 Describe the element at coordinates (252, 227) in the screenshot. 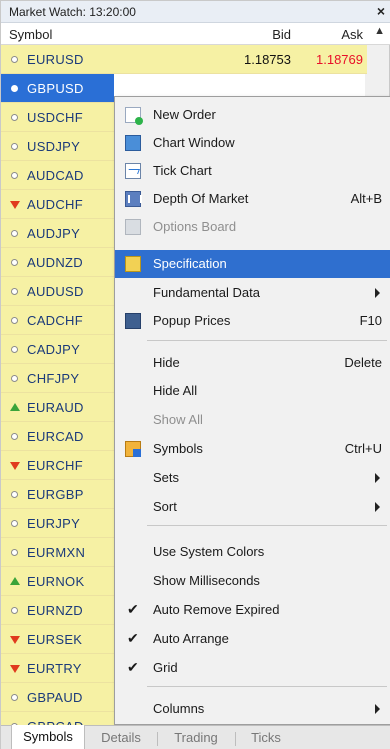

I see `menu-item-options-board: Options Board` at that location.